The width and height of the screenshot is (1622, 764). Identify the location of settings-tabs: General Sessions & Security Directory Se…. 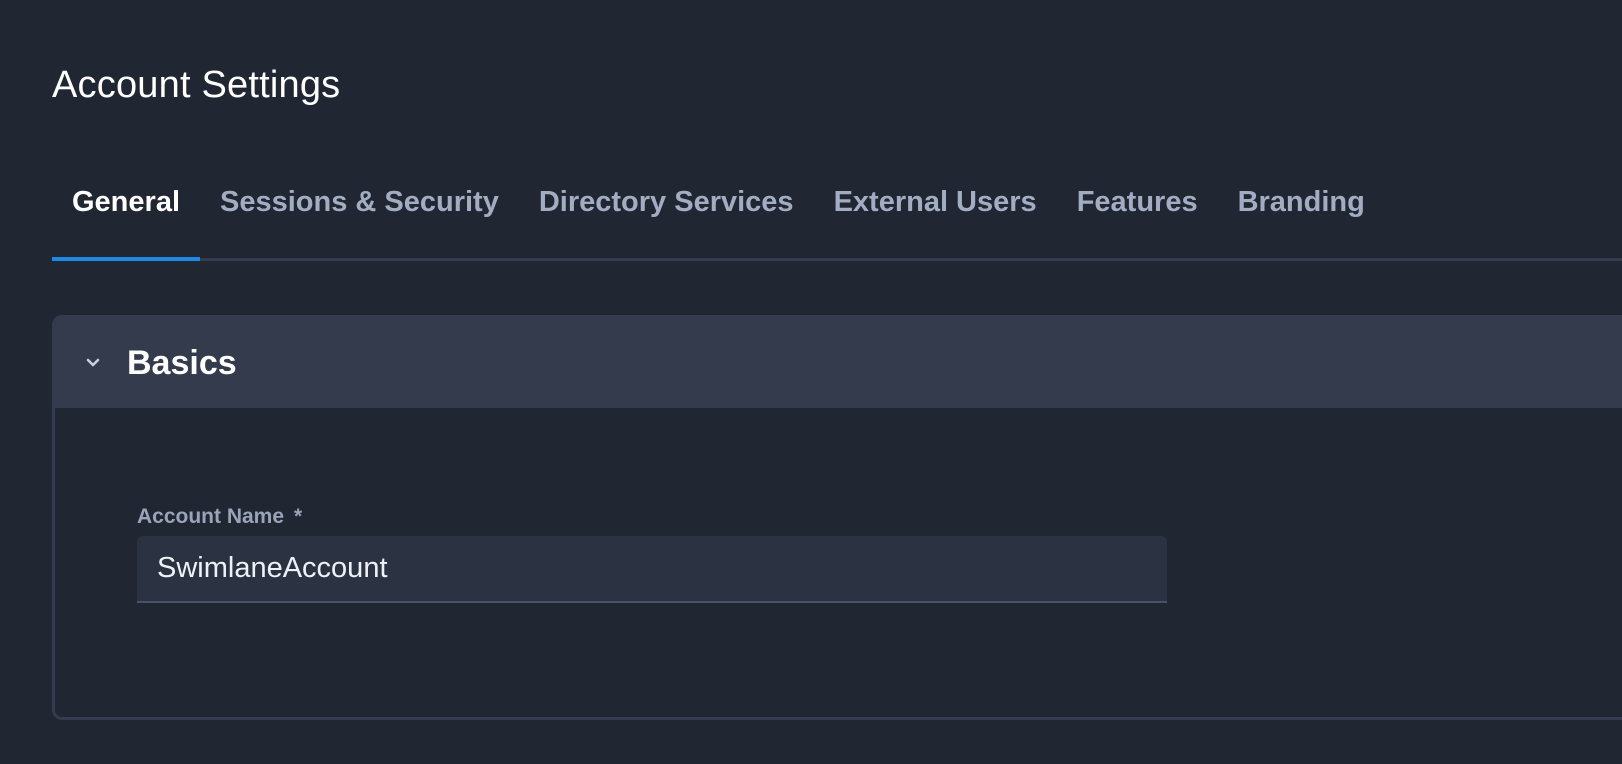
(837, 216).